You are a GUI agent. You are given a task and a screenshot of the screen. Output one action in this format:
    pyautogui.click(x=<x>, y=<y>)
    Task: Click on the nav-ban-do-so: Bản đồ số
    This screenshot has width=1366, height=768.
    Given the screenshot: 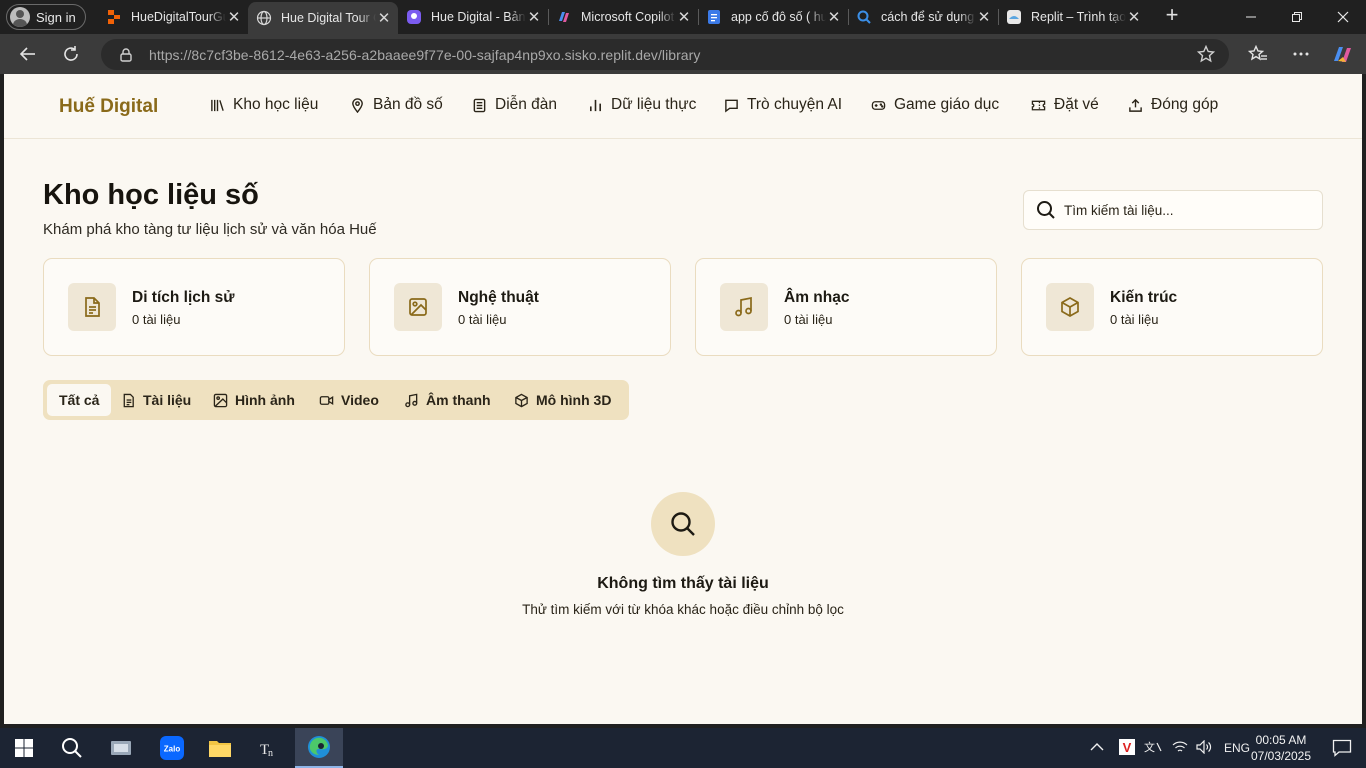 What is the action you would take?
    pyautogui.click(x=396, y=105)
    